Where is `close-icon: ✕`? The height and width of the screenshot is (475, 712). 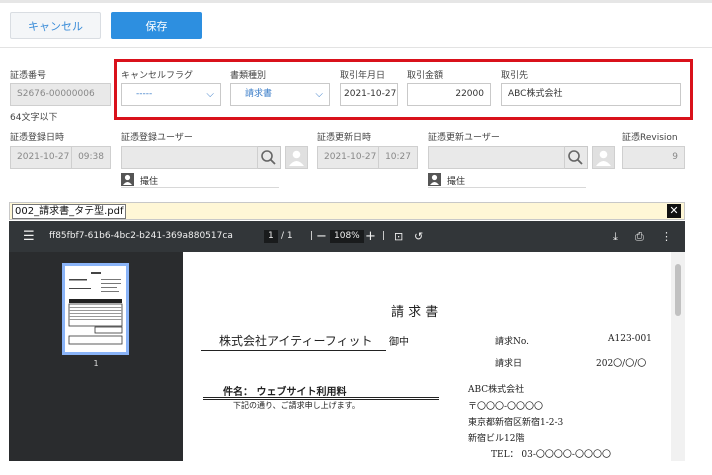 close-icon: ✕ is located at coordinates (674, 211).